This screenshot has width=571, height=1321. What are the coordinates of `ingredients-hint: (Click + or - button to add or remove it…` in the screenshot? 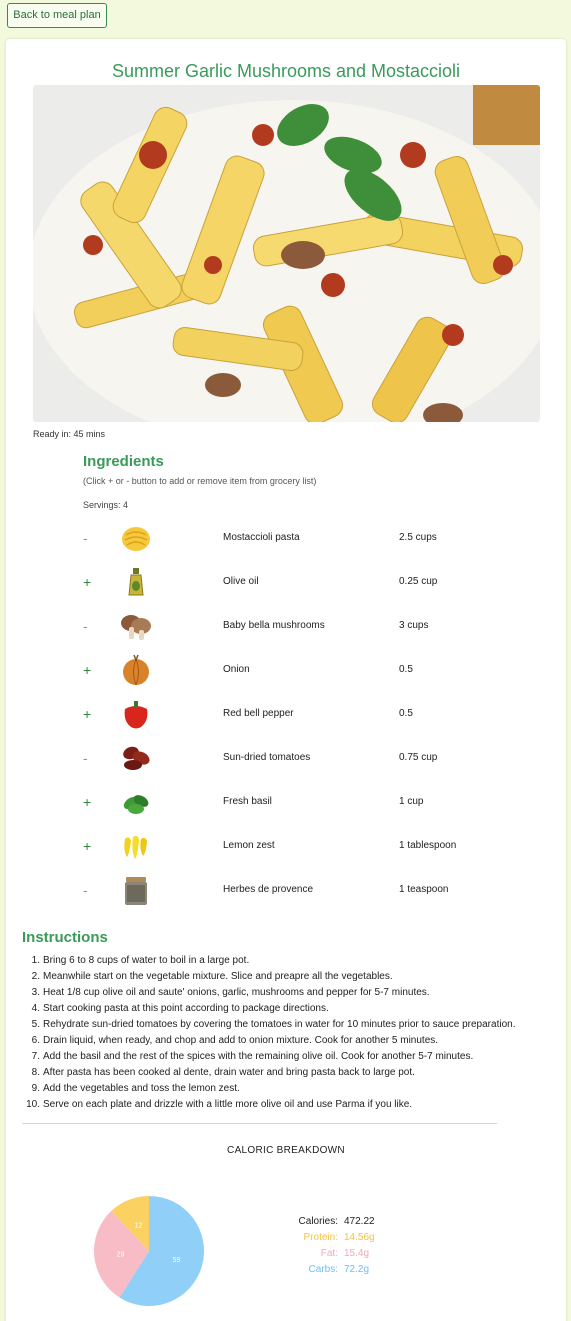 It's located at (200, 481).